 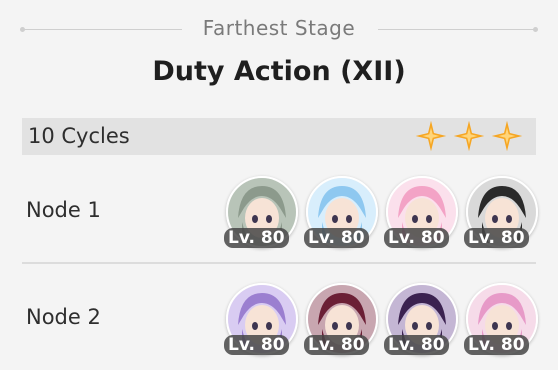 What do you see at coordinates (381, 213) in the screenshot?
I see `node-1-team: Lv. 80 Lv. 80 Lv. 80 Lv. 80` at bounding box center [381, 213].